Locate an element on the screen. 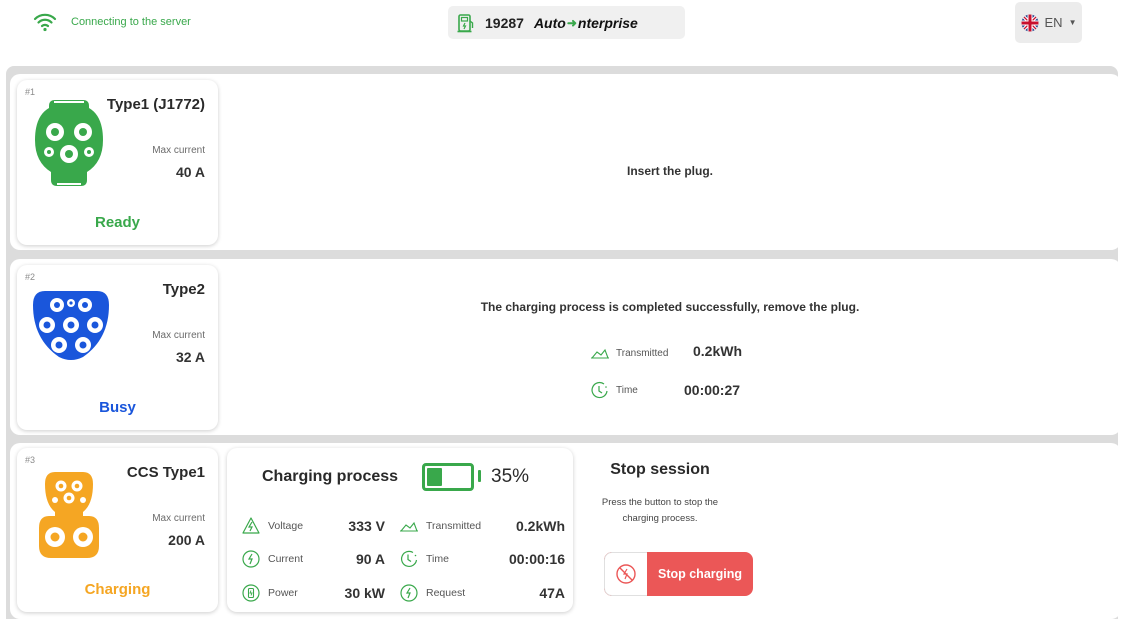 The height and width of the screenshot is (619, 1121). time-metric: Time is located at coordinates (424, 559).